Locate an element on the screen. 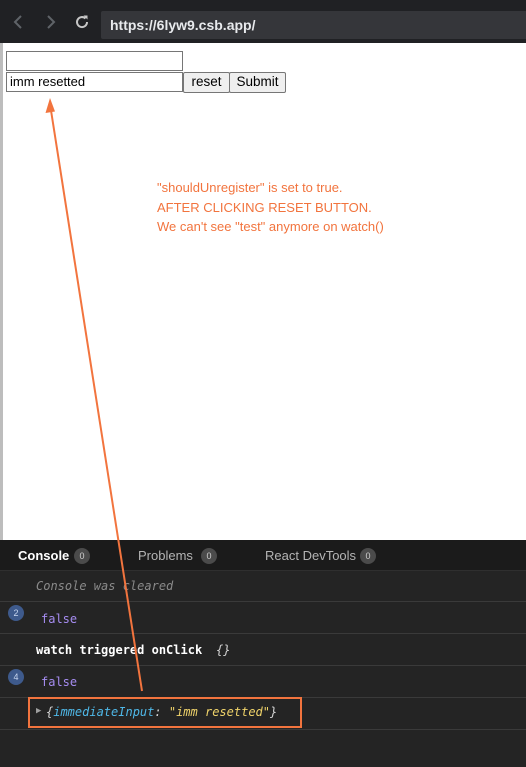 This screenshot has height=767, width=526. problems-count-badge: 0 is located at coordinates (209, 556).